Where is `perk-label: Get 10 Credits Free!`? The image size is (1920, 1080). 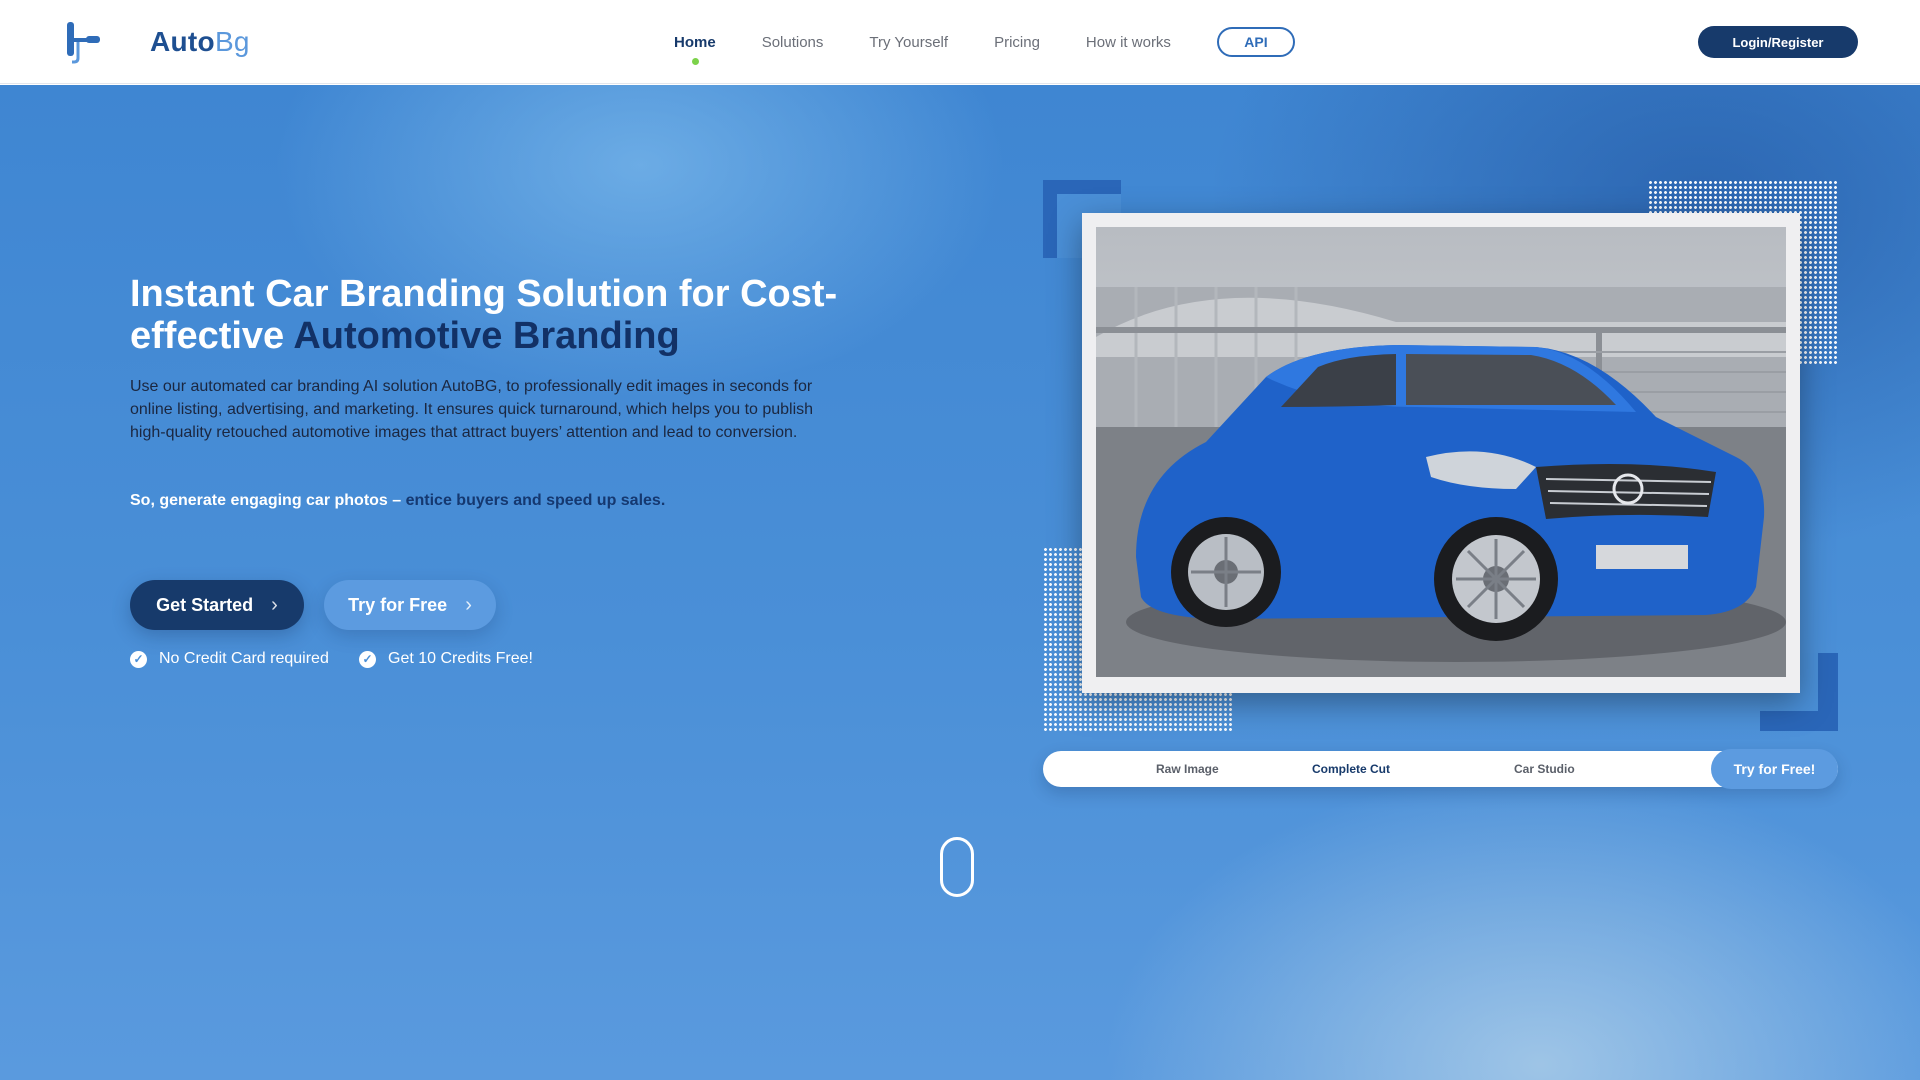 perk-label: Get 10 Credits Free! is located at coordinates (460, 658).